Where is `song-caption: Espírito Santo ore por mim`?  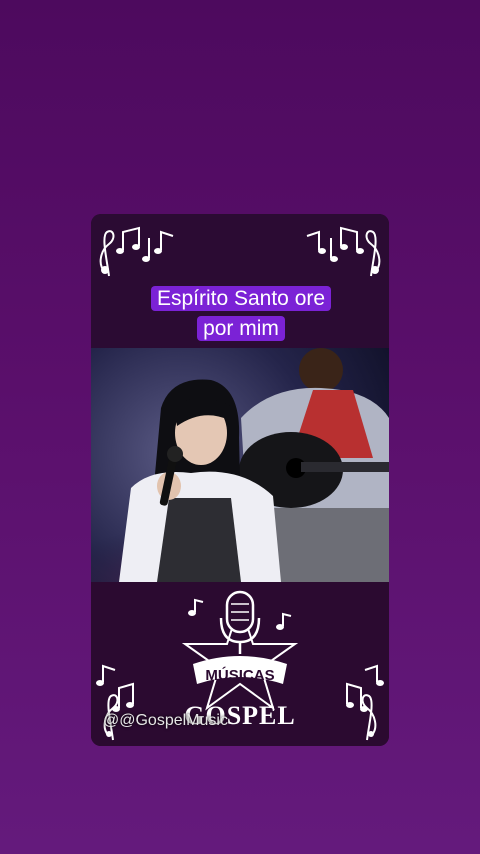
song-caption: Espírito Santo ore por mim is located at coordinates (241, 314).